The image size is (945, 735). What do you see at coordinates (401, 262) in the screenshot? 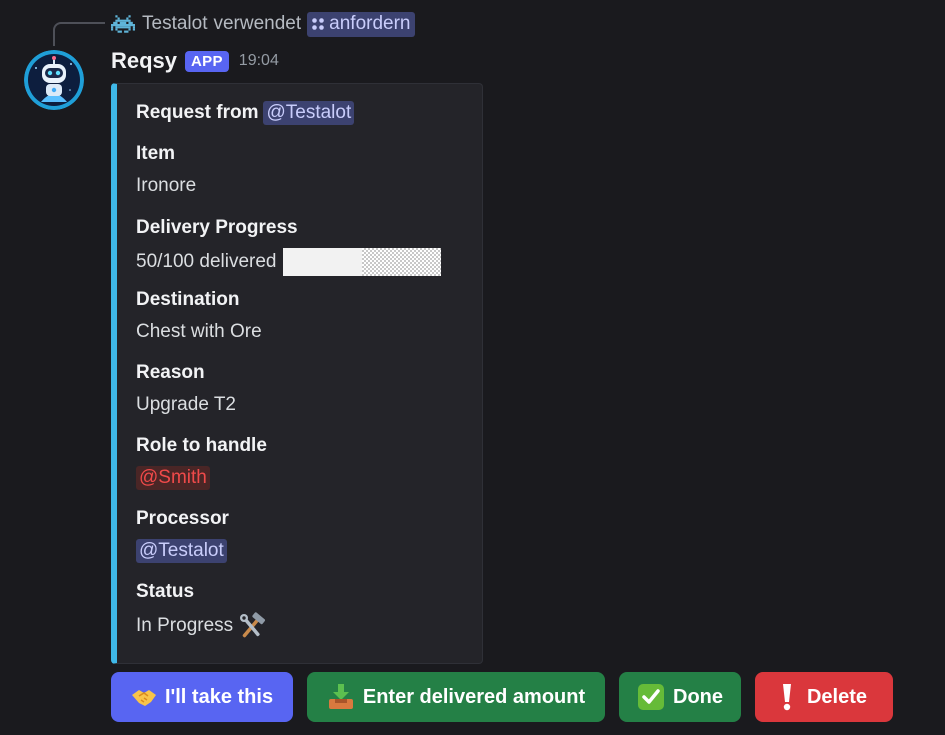
I see `progress-bar-empty` at bounding box center [401, 262].